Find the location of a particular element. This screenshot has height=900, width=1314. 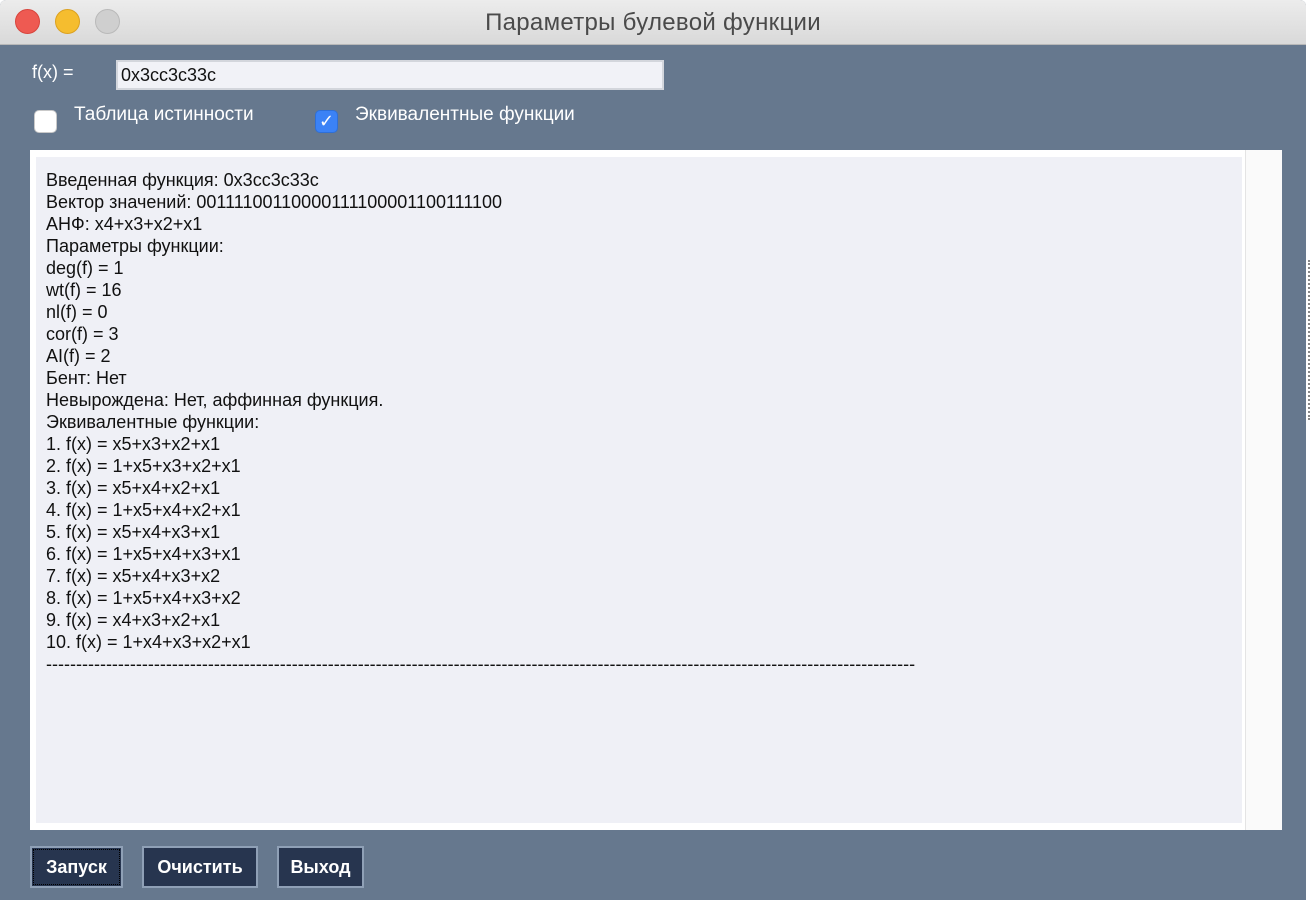

output-line: Введенная функция: 0x3cc3c33c is located at coordinates (182, 180).